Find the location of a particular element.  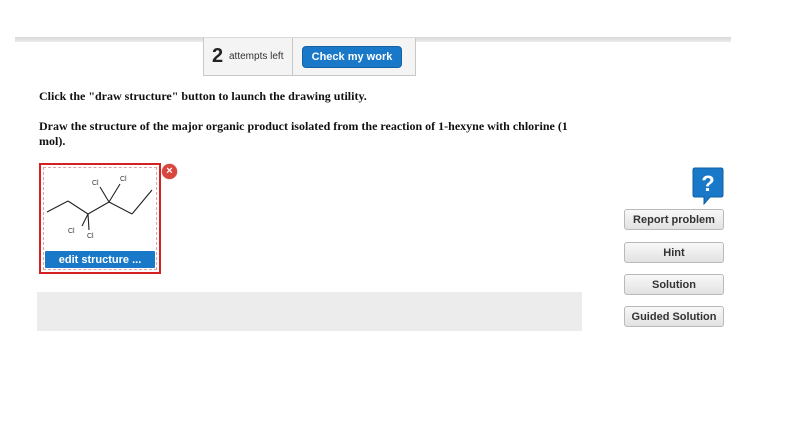

bond-c4-cl-a is located at coordinates (104, 194).